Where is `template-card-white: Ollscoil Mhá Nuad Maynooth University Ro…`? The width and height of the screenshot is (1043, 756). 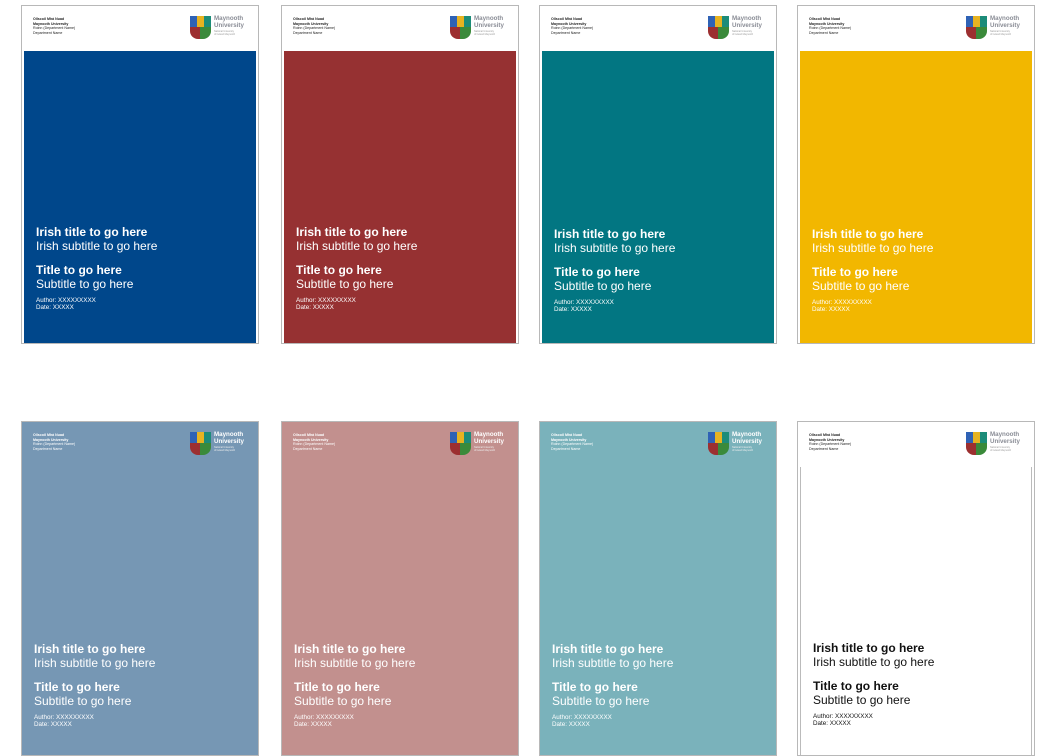
template-card-white: Ollscoil Mhá Nuad Maynooth University Ro… is located at coordinates (916, 588).